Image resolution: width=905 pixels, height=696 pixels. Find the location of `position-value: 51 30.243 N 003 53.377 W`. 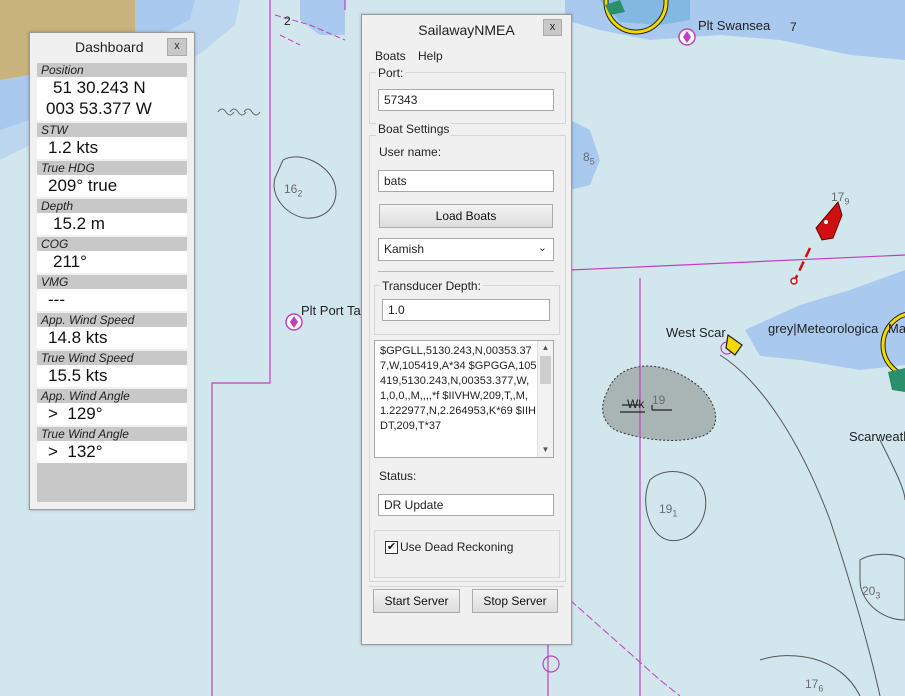

position-value: 51 30.243 N 003 53.377 W is located at coordinates (112, 99).